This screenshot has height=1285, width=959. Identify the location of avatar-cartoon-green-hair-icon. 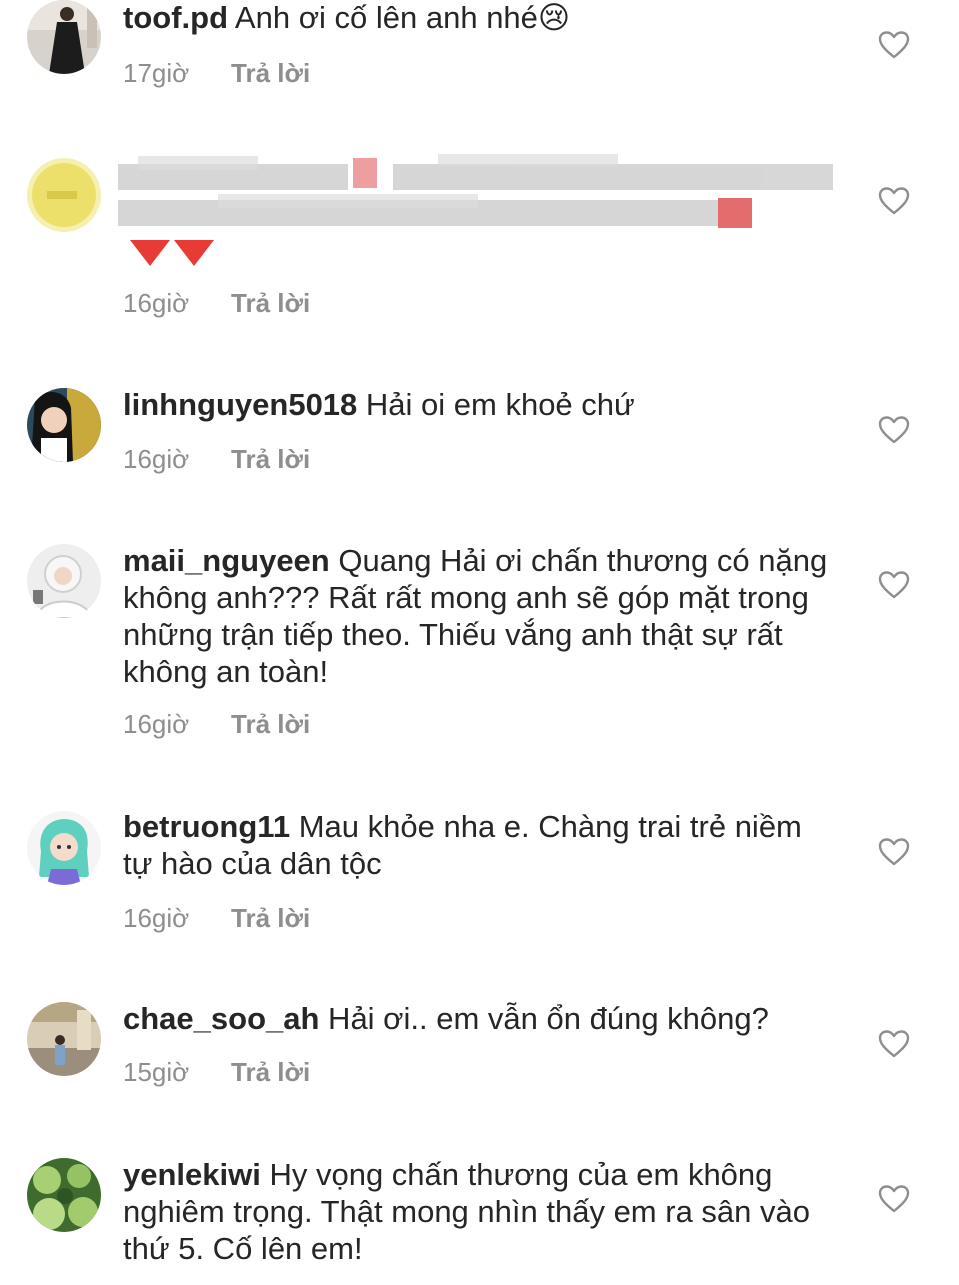
(64, 848).